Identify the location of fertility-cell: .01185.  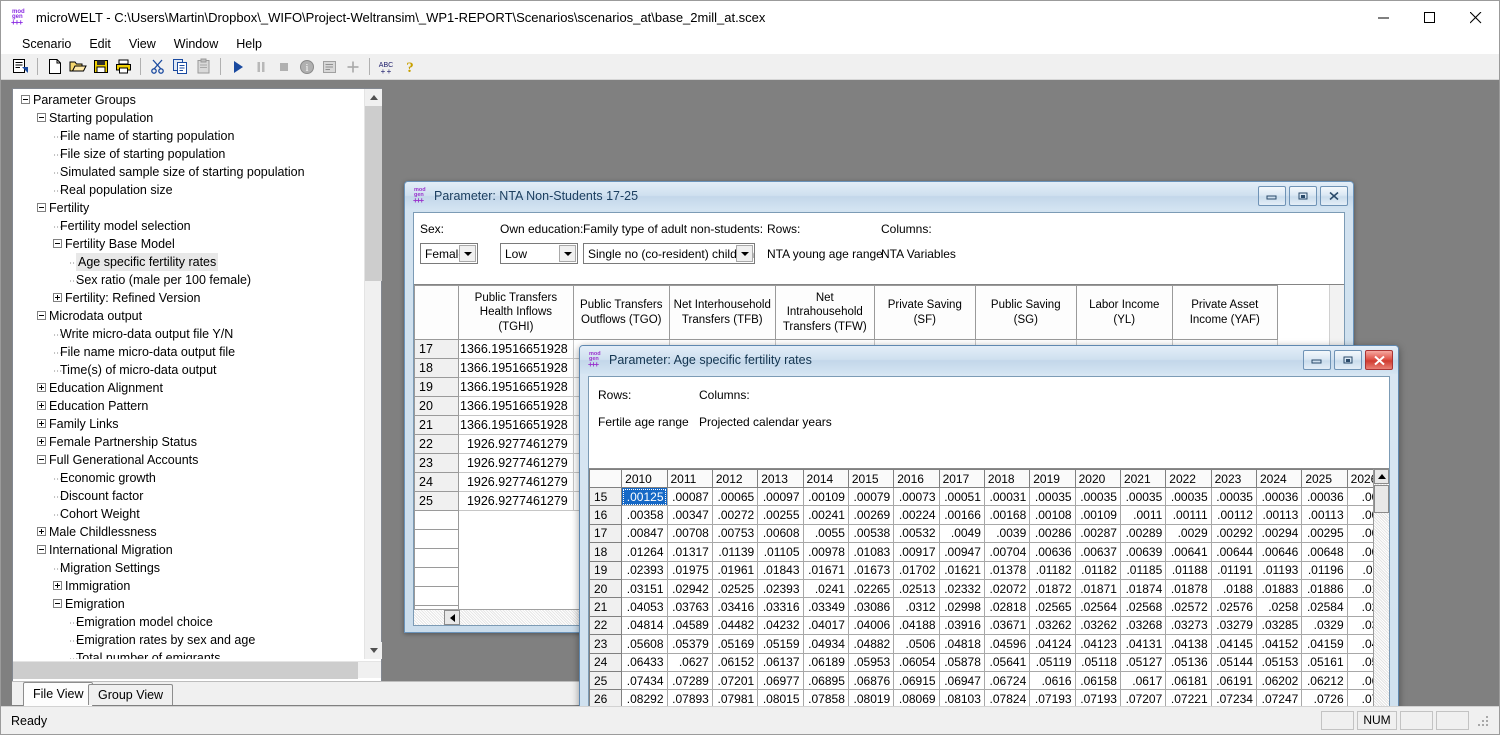
(1143, 570).